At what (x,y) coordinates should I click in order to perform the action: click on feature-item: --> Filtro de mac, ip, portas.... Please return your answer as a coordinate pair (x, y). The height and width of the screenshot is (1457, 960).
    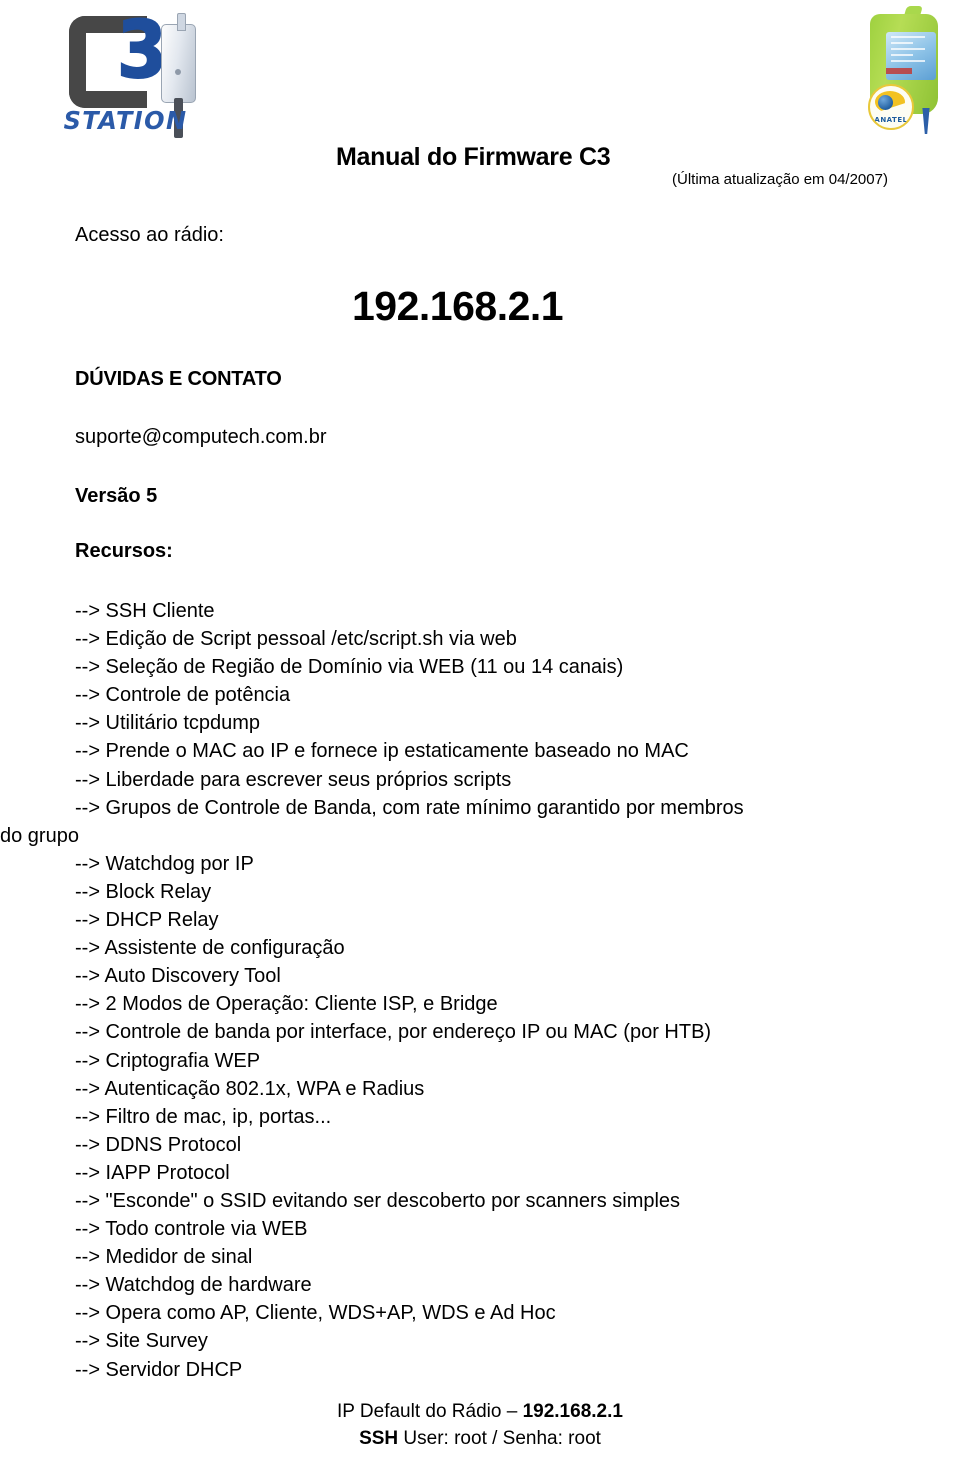
    Looking at the image, I should click on (203, 1116).